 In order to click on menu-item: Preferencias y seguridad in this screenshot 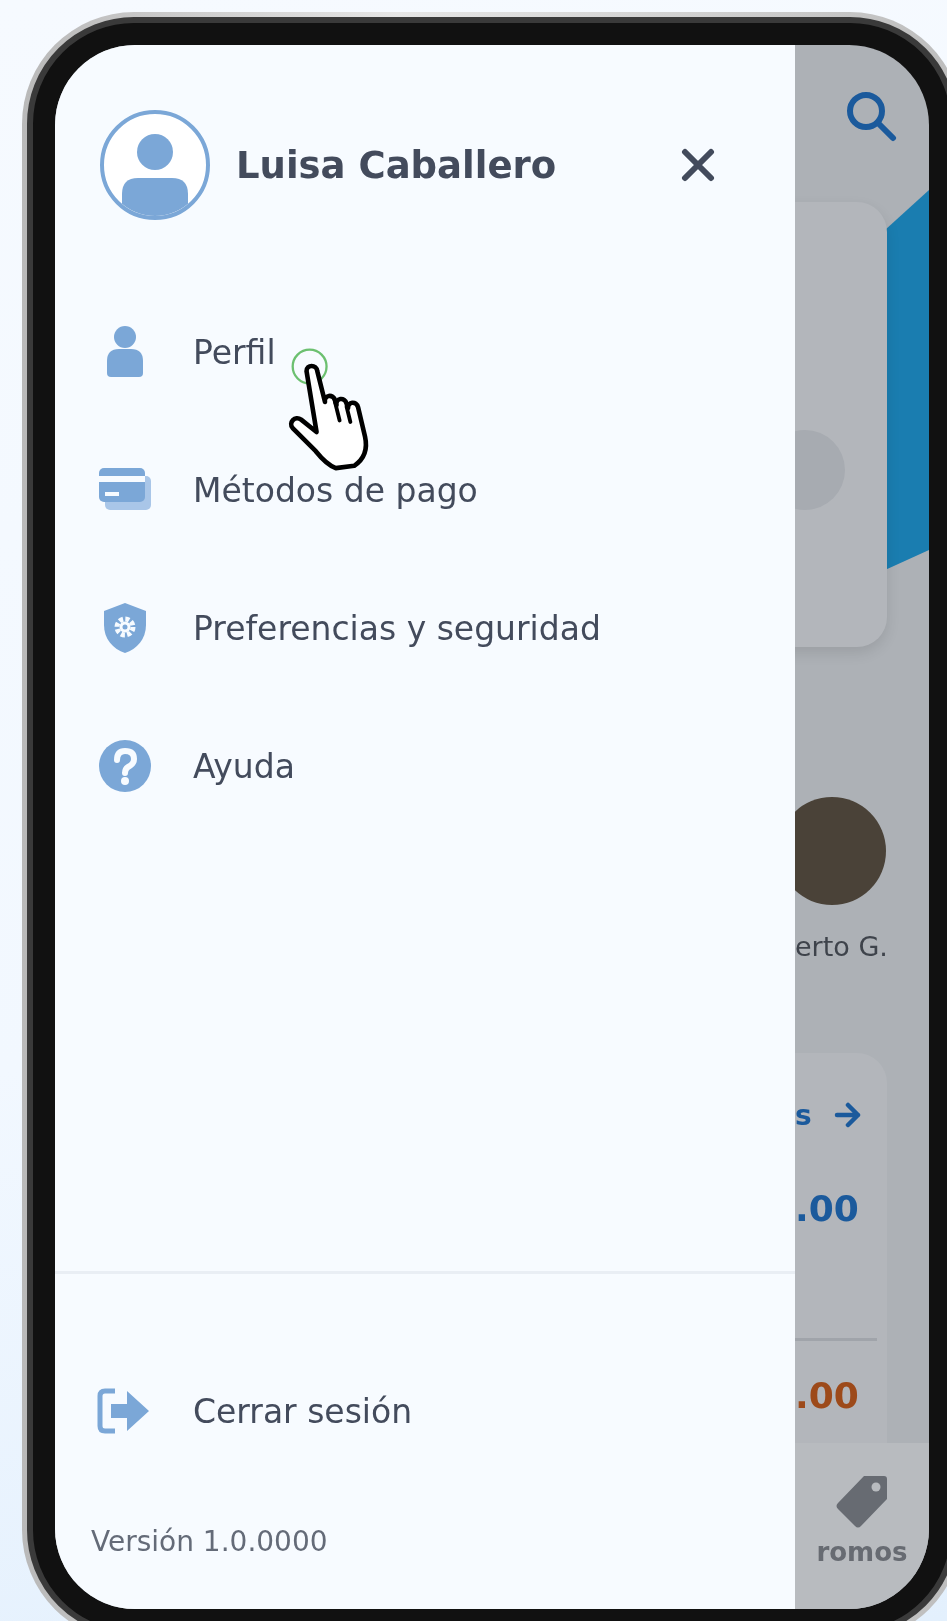, I will do `click(397, 628)`.